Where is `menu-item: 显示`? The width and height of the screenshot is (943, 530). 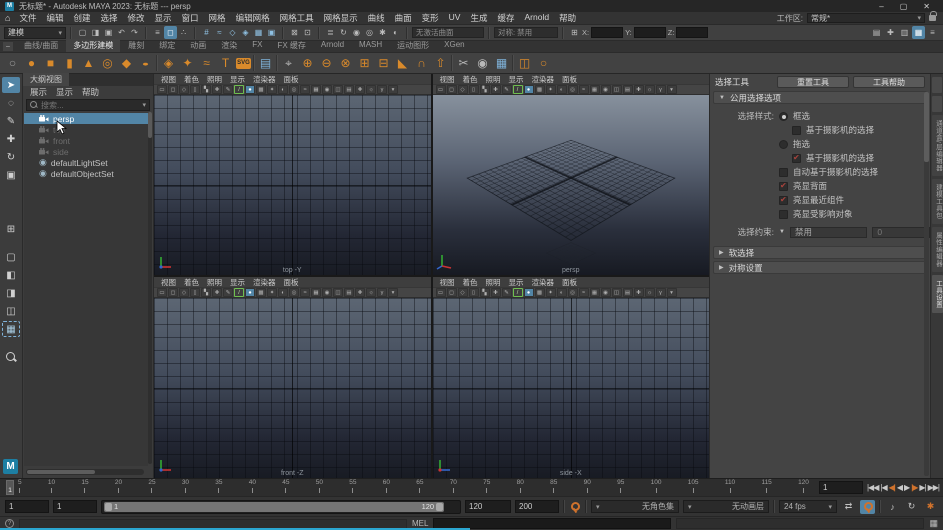 menu-item: 显示 is located at coordinates (163, 18).